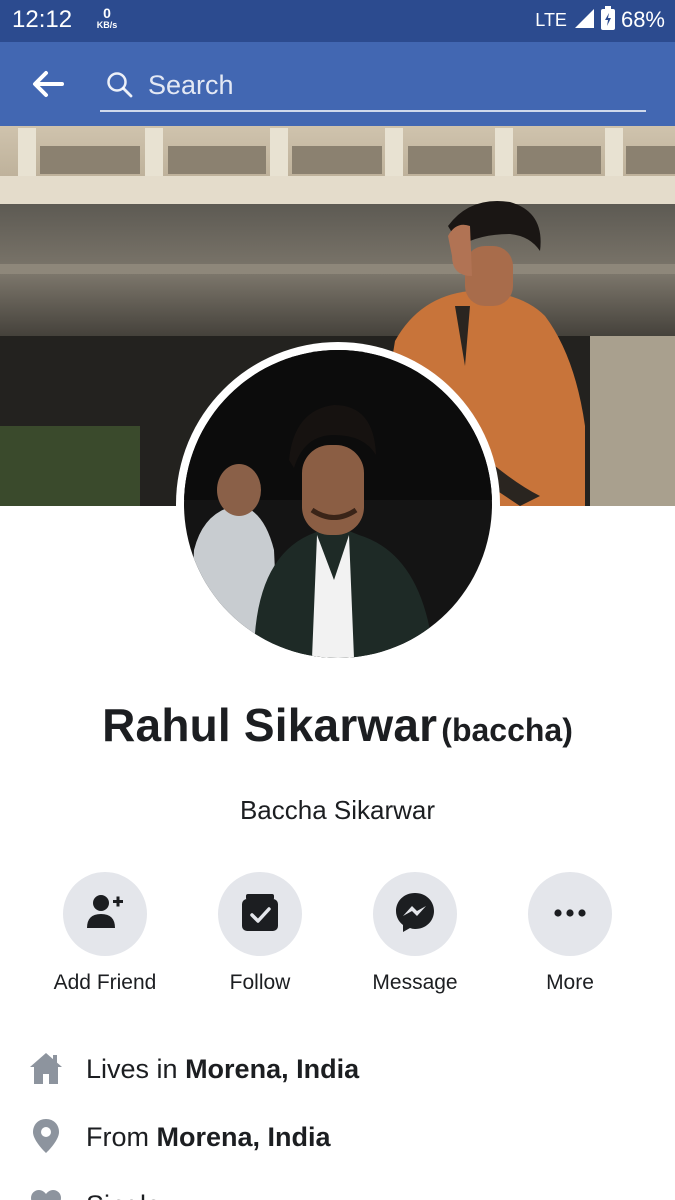 This screenshot has height=1200, width=675. I want to click on from-value: Morena, India, so click(244, 1137).